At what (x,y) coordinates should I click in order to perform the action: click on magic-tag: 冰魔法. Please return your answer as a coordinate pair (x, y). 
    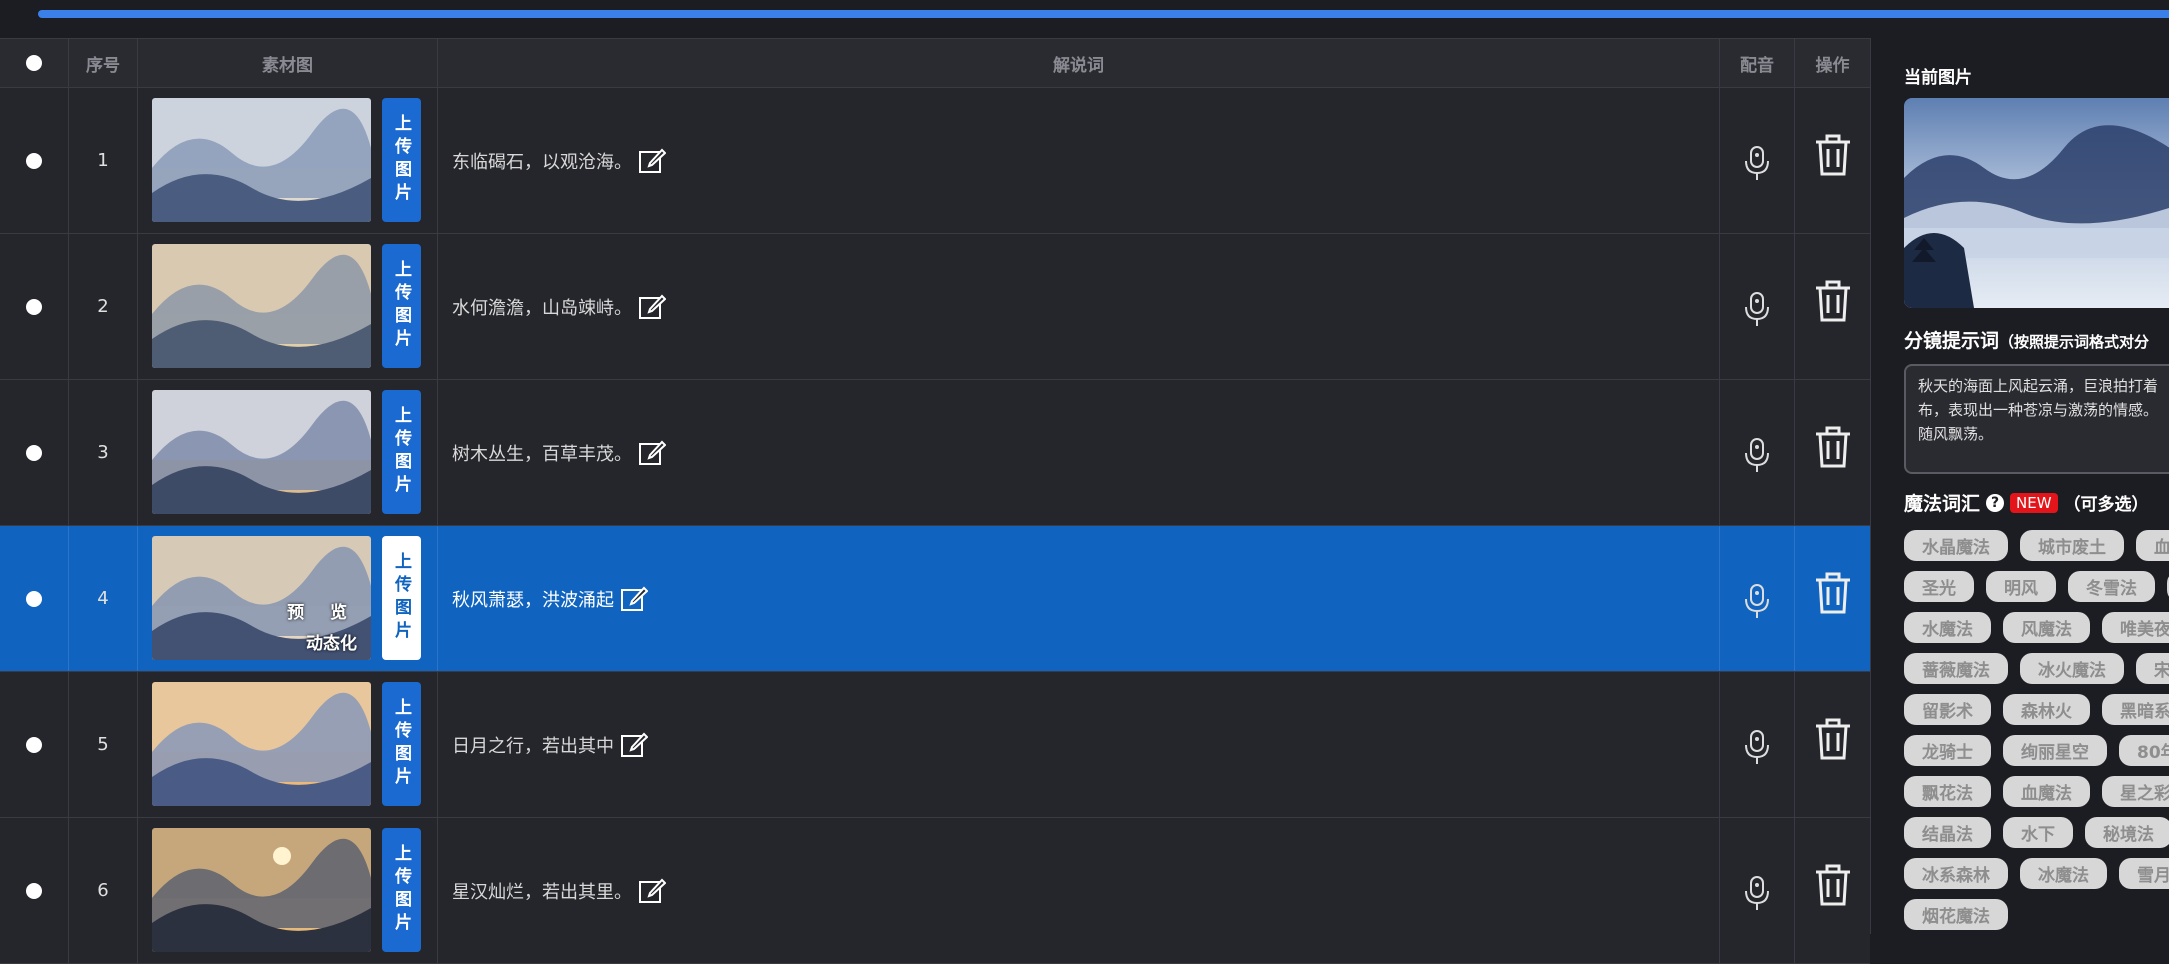
    Looking at the image, I should click on (2063, 873).